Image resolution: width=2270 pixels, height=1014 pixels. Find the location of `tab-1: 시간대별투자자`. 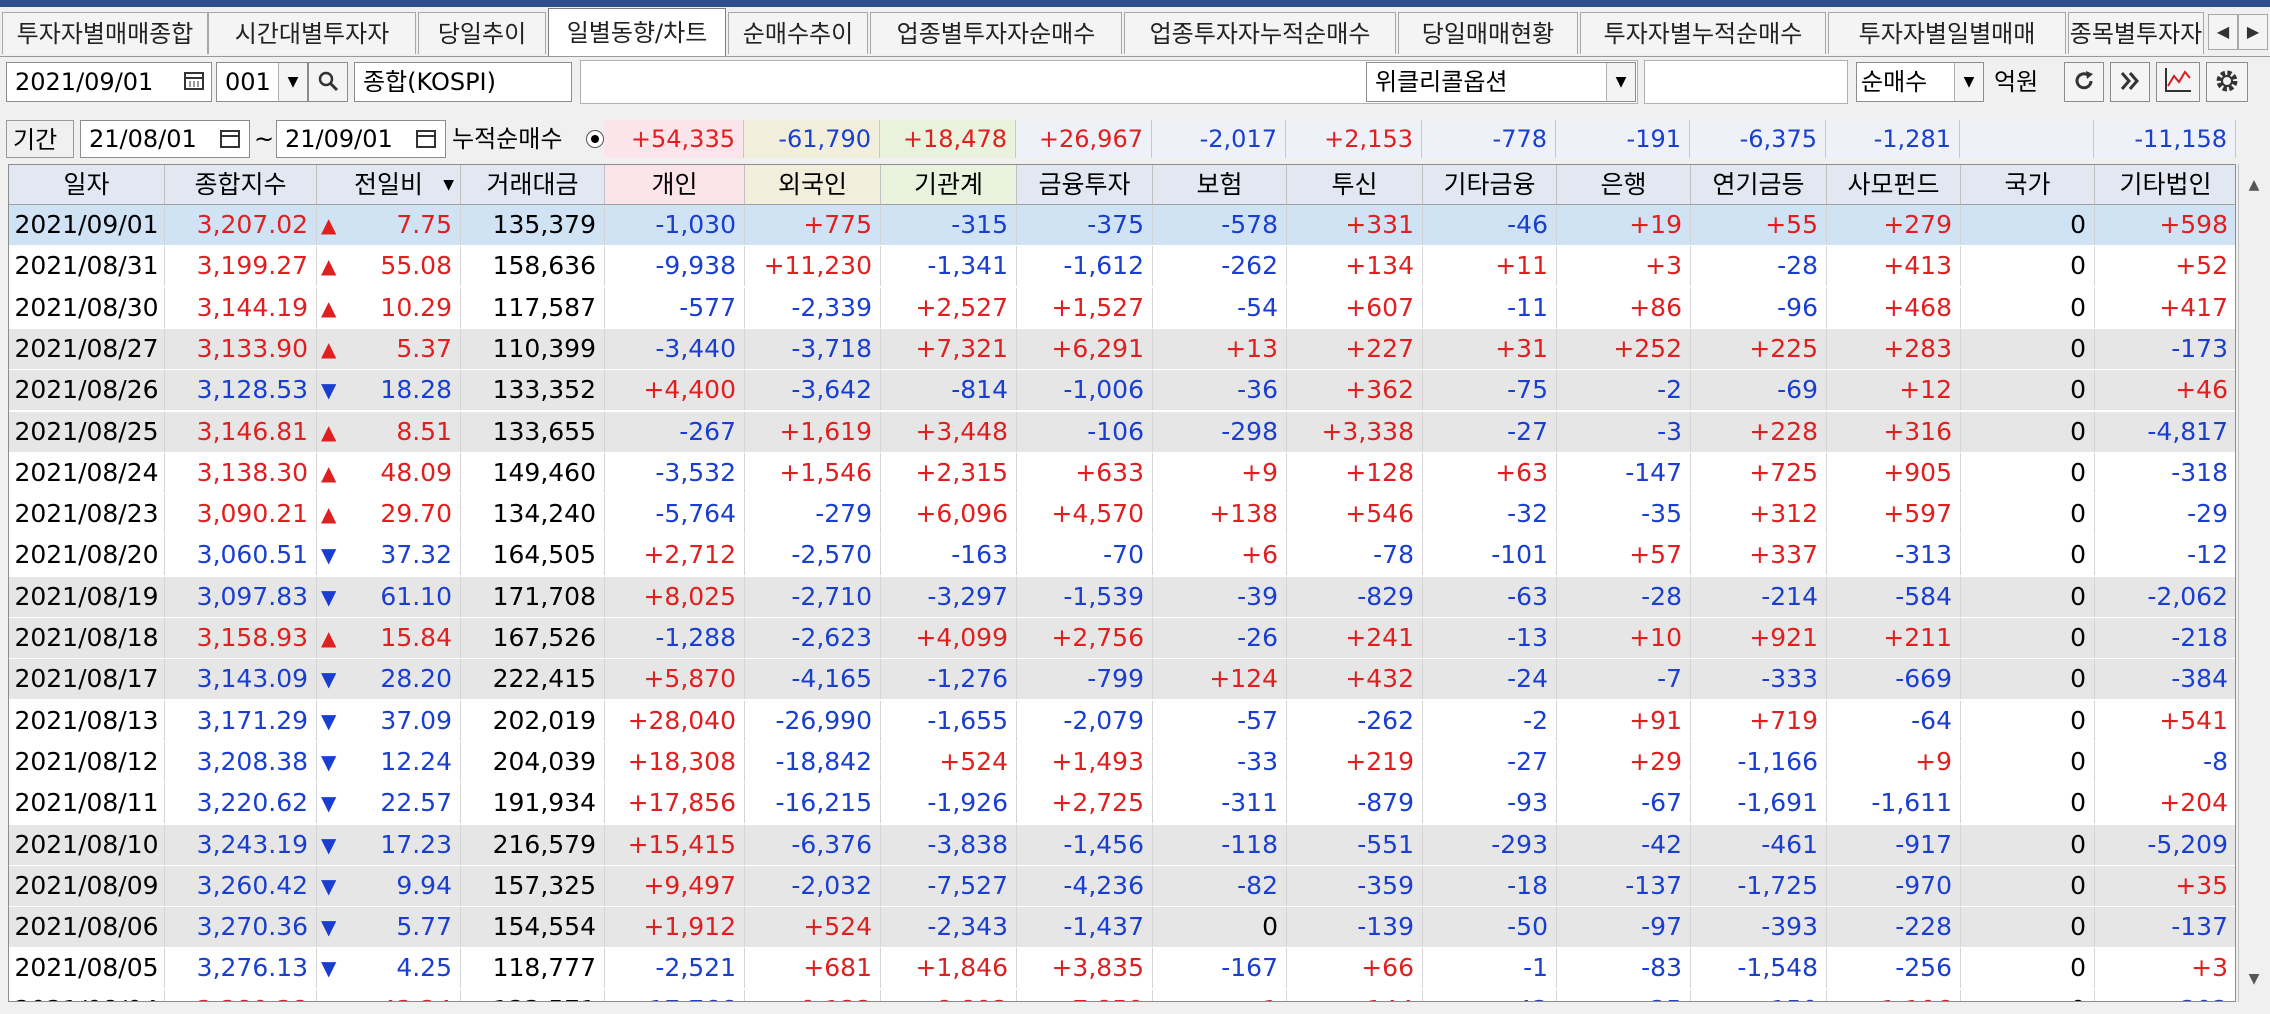

tab-1: 시간대별투자자 is located at coordinates (312, 33).